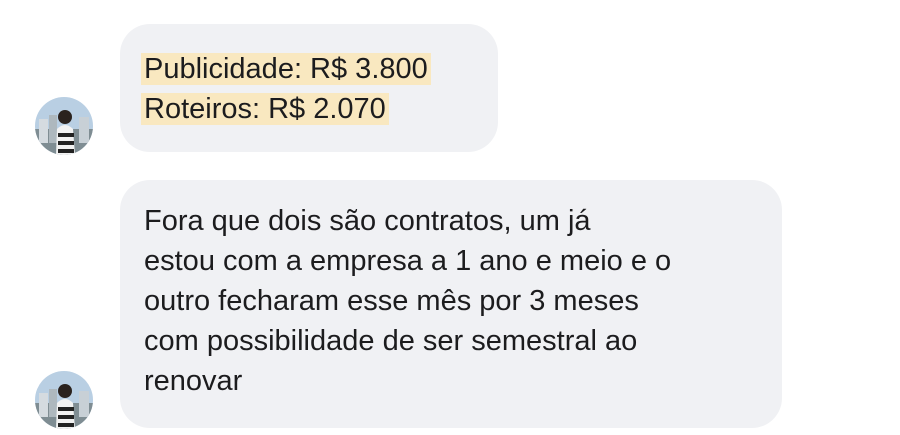 This screenshot has width=900, height=435. What do you see at coordinates (367, 221) in the screenshot?
I see `message-line: Fora que dois são contratos, um já` at bounding box center [367, 221].